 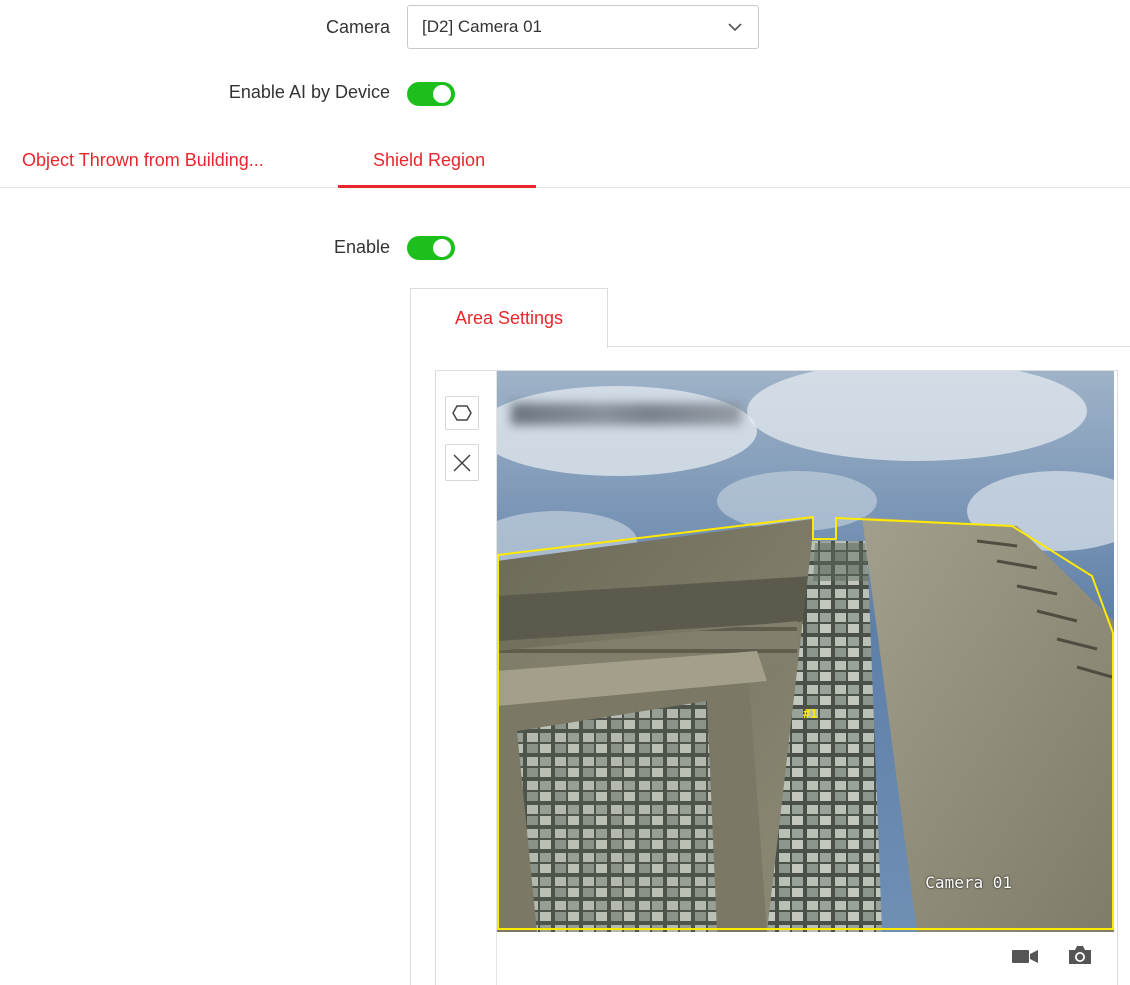 I want to click on tab-area-settings: Area Settings, so click(x=509, y=318).